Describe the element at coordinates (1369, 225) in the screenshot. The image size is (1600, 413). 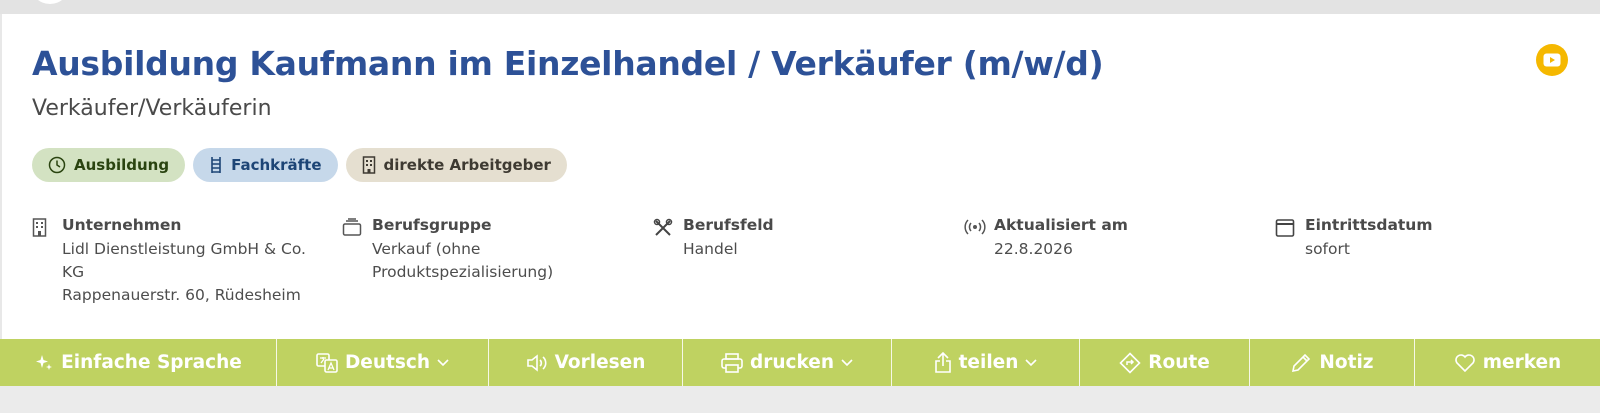
I see `info-label: Eintrittsdatum` at that location.